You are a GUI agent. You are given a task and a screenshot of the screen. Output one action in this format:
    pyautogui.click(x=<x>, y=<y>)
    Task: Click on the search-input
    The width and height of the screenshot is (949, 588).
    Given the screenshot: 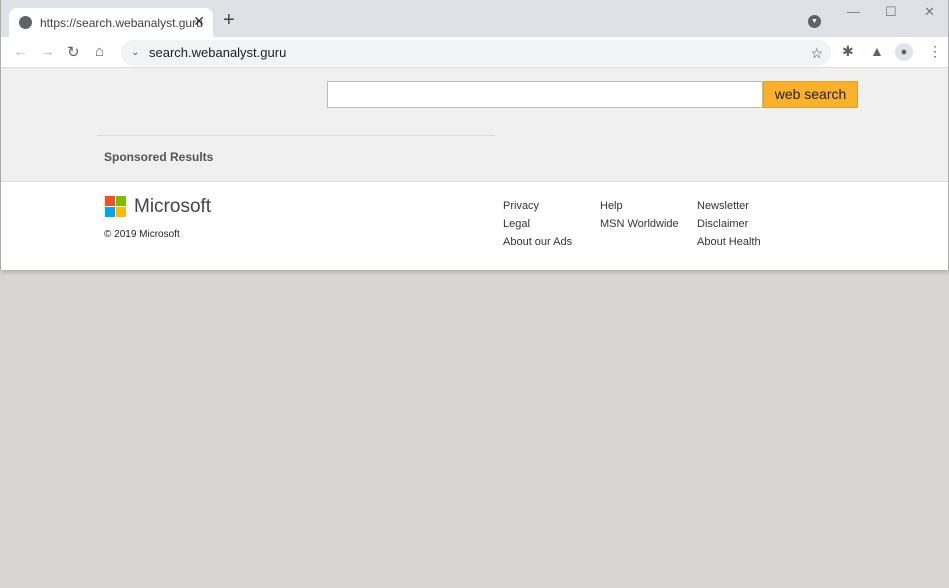 What is the action you would take?
    pyautogui.click(x=545, y=94)
    